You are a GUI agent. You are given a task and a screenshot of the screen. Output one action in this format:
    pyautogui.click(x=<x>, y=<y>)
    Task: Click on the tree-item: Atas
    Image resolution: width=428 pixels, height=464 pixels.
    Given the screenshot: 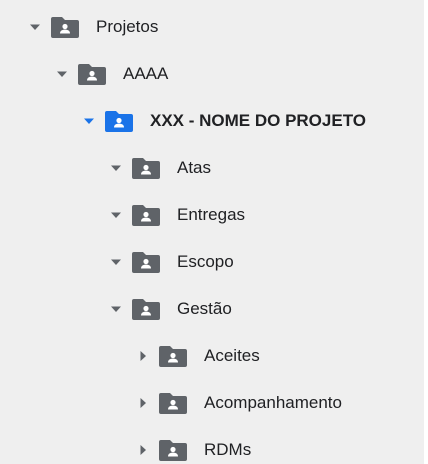 What is the action you would take?
    pyautogui.click(x=160, y=168)
    